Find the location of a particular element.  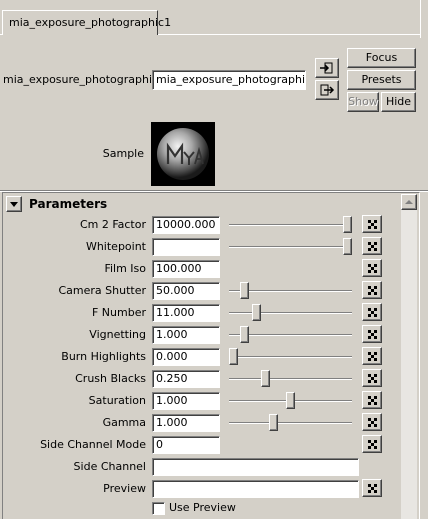

collapse-button is located at coordinates (14, 204).